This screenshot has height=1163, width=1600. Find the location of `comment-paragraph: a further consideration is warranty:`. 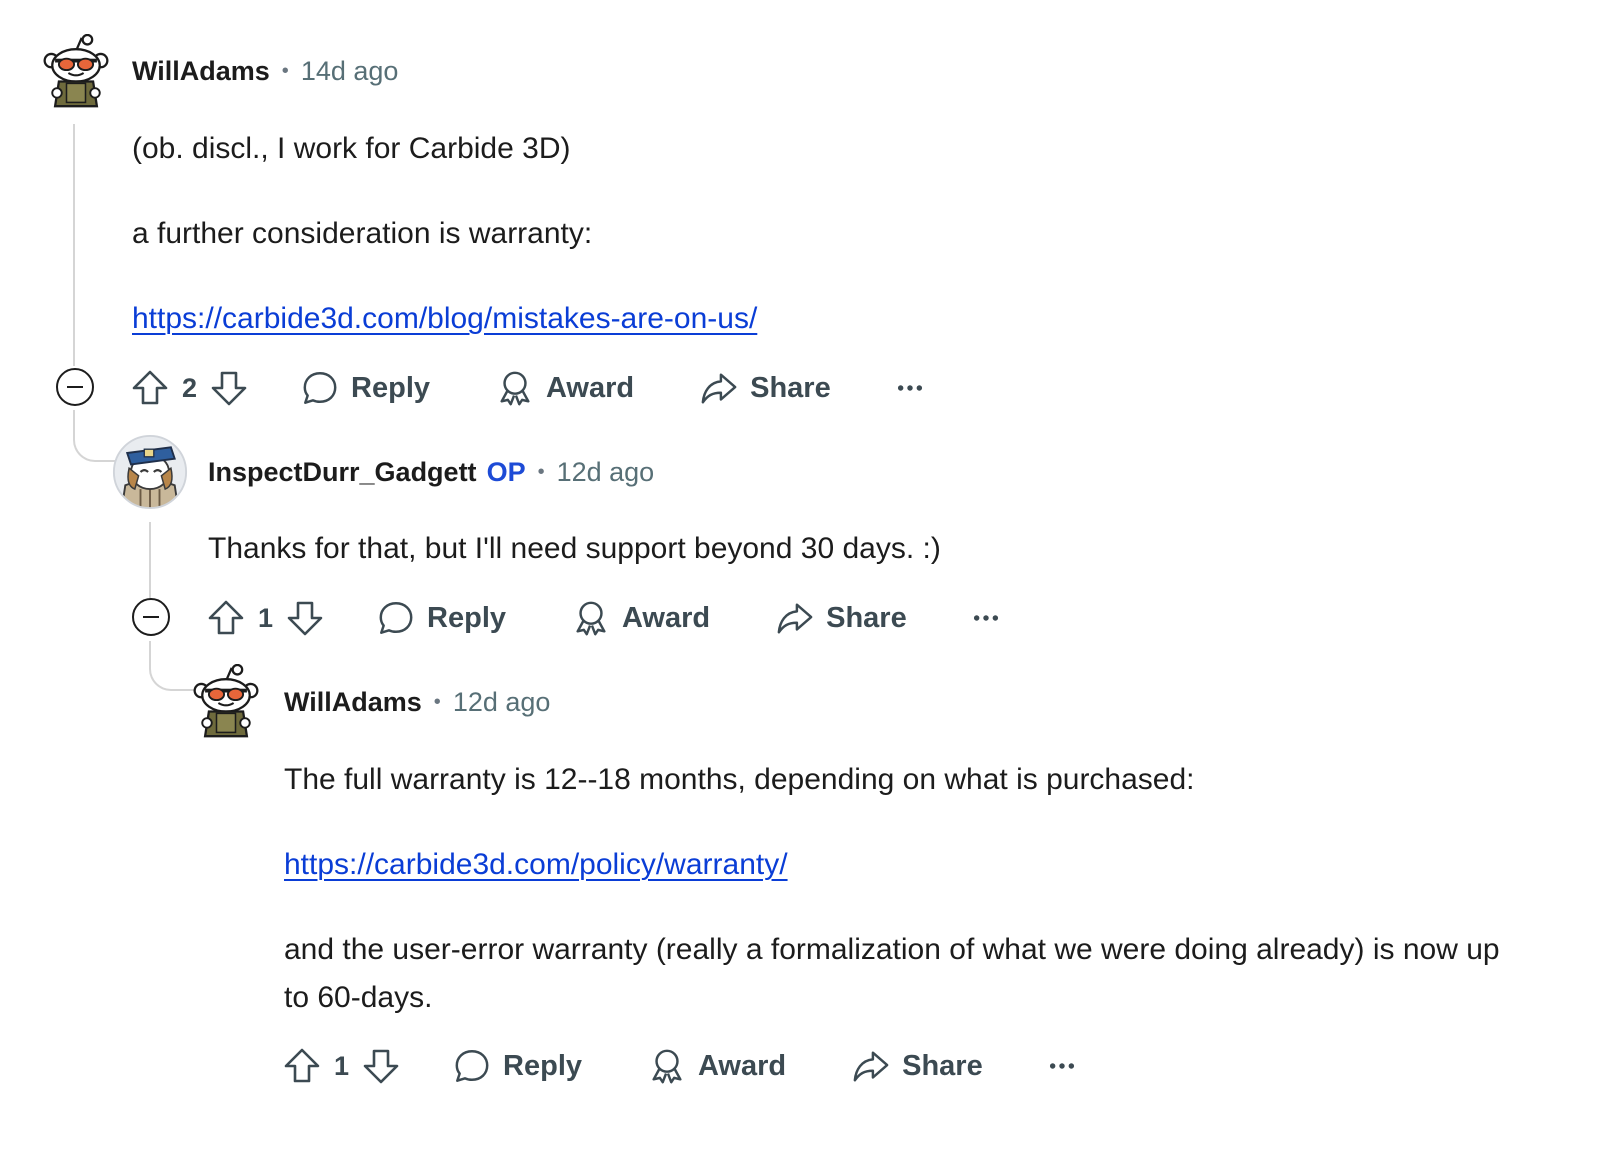

comment-paragraph: a further consideration is warranty: is located at coordinates (362, 233).